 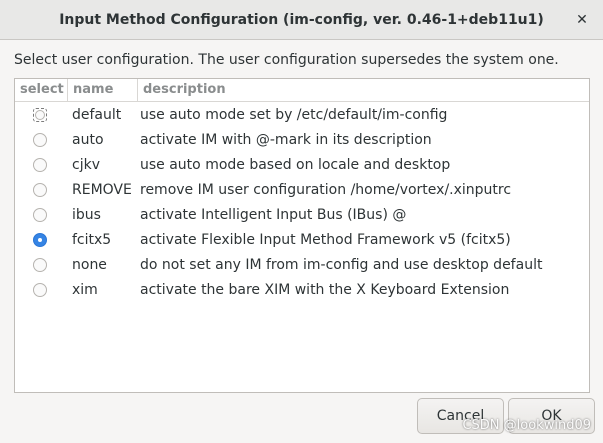 What do you see at coordinates (97, 115) in the screenshot?
I see `row-name: default` at bounding box center [97, 115].